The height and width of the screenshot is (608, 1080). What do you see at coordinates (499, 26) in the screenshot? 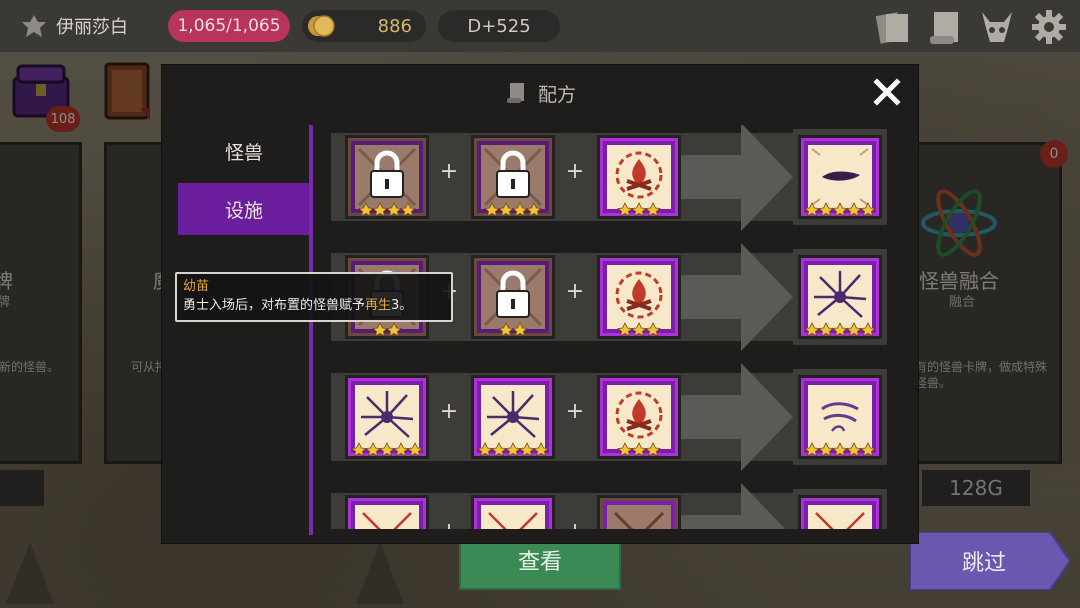
I see `day-counter: D+525` at bounding box center [499, 26].